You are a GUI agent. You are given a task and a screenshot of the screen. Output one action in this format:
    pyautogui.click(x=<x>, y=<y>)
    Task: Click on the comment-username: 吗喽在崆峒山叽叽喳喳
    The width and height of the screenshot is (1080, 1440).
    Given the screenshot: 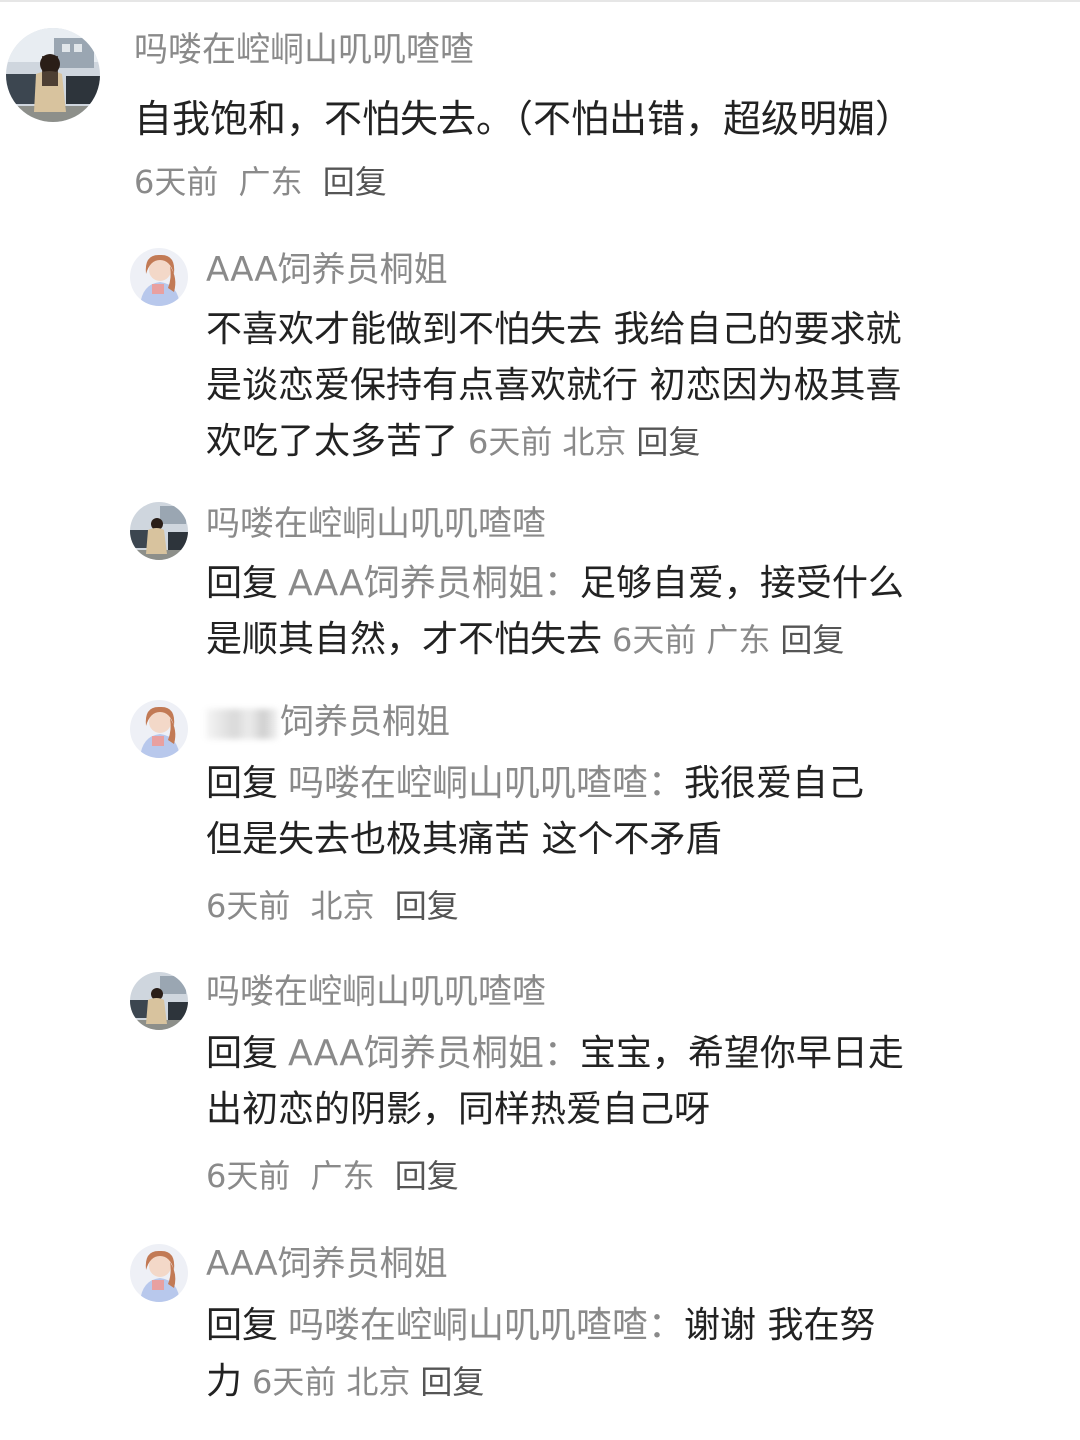 What is the action you would take?
    pyautogui.click(x=304, y=50)
    